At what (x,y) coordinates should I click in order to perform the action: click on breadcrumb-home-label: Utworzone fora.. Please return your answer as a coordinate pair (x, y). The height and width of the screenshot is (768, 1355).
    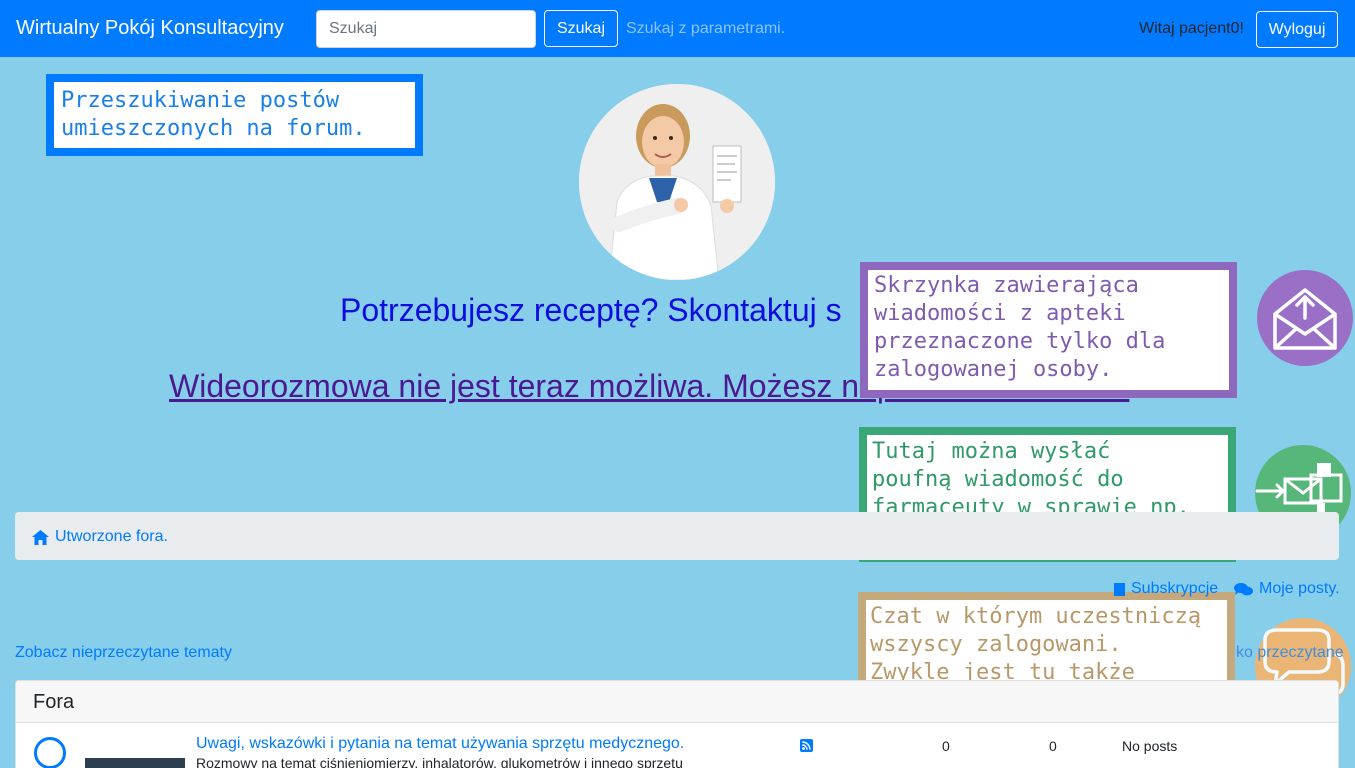
    Looking at the image, I should click on (111, 536).